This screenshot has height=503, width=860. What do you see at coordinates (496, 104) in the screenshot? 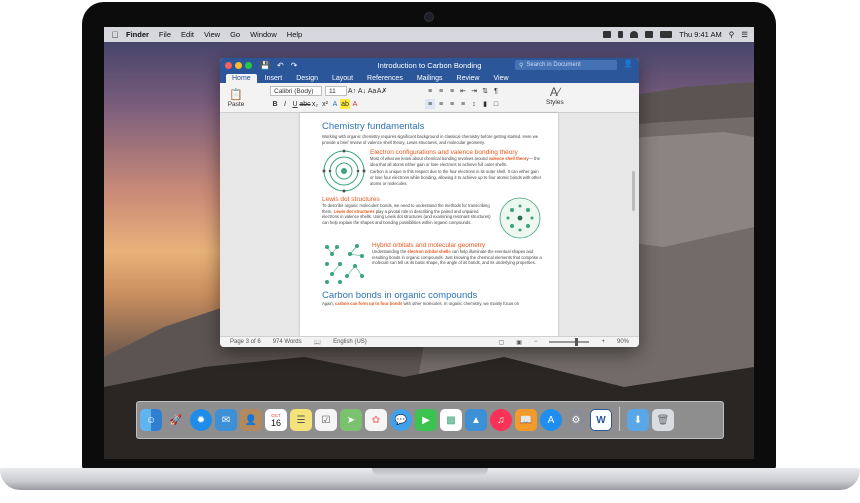
I see `borders-icon: □` at bounding box center [496, 104].